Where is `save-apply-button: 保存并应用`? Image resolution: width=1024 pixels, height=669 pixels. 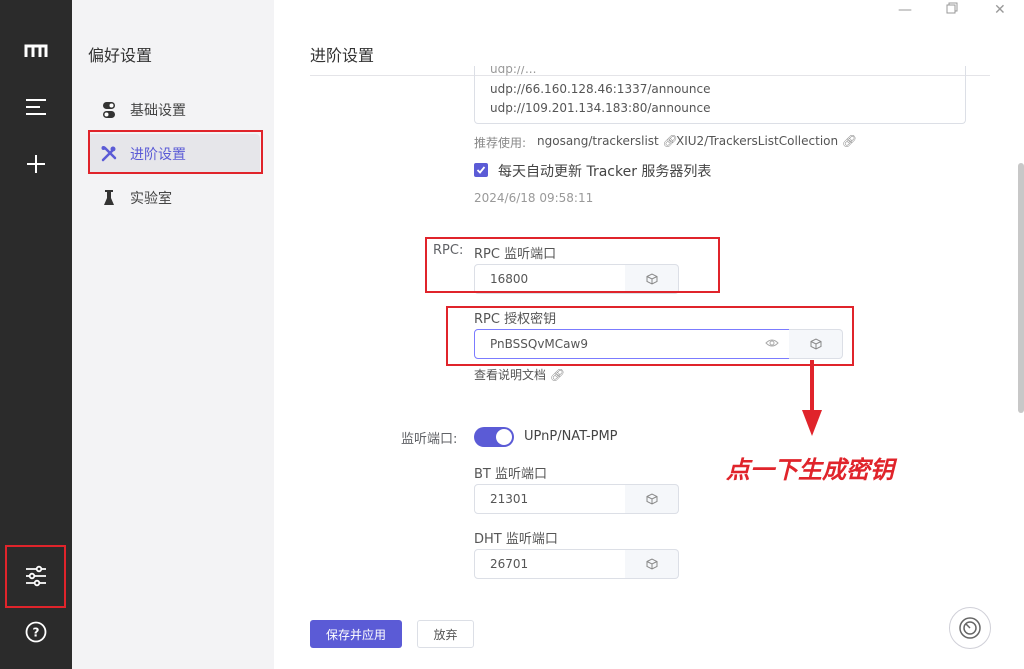 save-apply-button: 保存并应用 is located at coordinates (356, 634).